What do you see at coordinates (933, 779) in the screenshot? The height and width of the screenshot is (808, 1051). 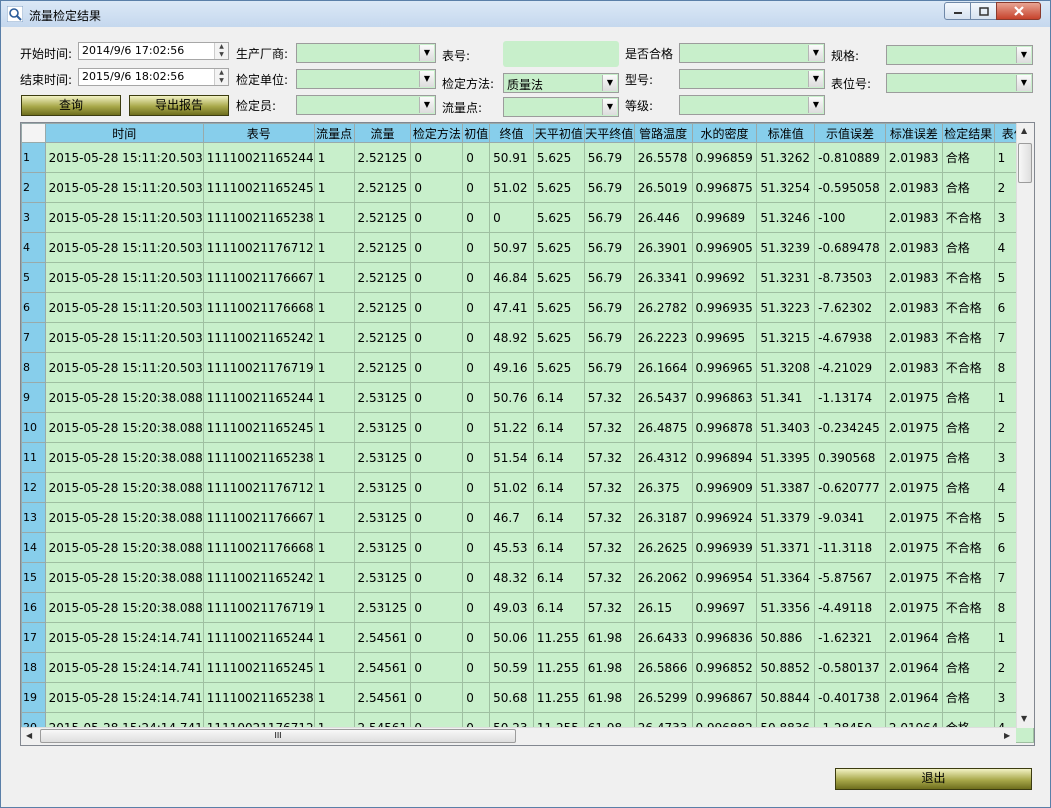 I see `exit-button: 退出` at bounding box center [933, 779].